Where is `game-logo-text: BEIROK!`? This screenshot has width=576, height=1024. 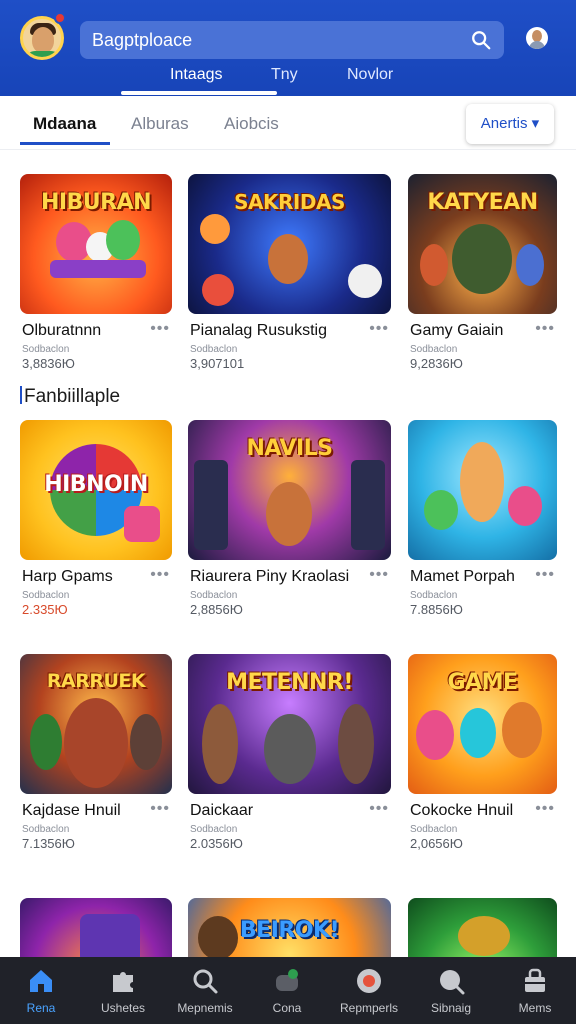
game-logo-text: BEIROK! is located at coordinates (289, 930).